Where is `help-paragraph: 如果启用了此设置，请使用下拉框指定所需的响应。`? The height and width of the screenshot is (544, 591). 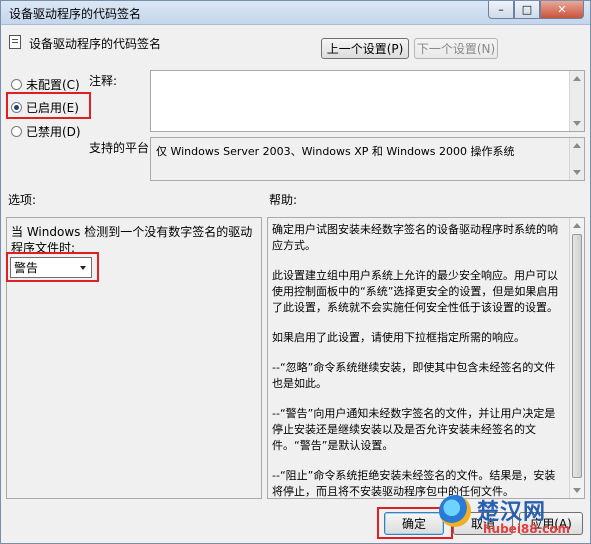
help-paragraph: 如果启用了此设置，请使用下拉框指定所需的响应。 is located at coordinates (398, 337).